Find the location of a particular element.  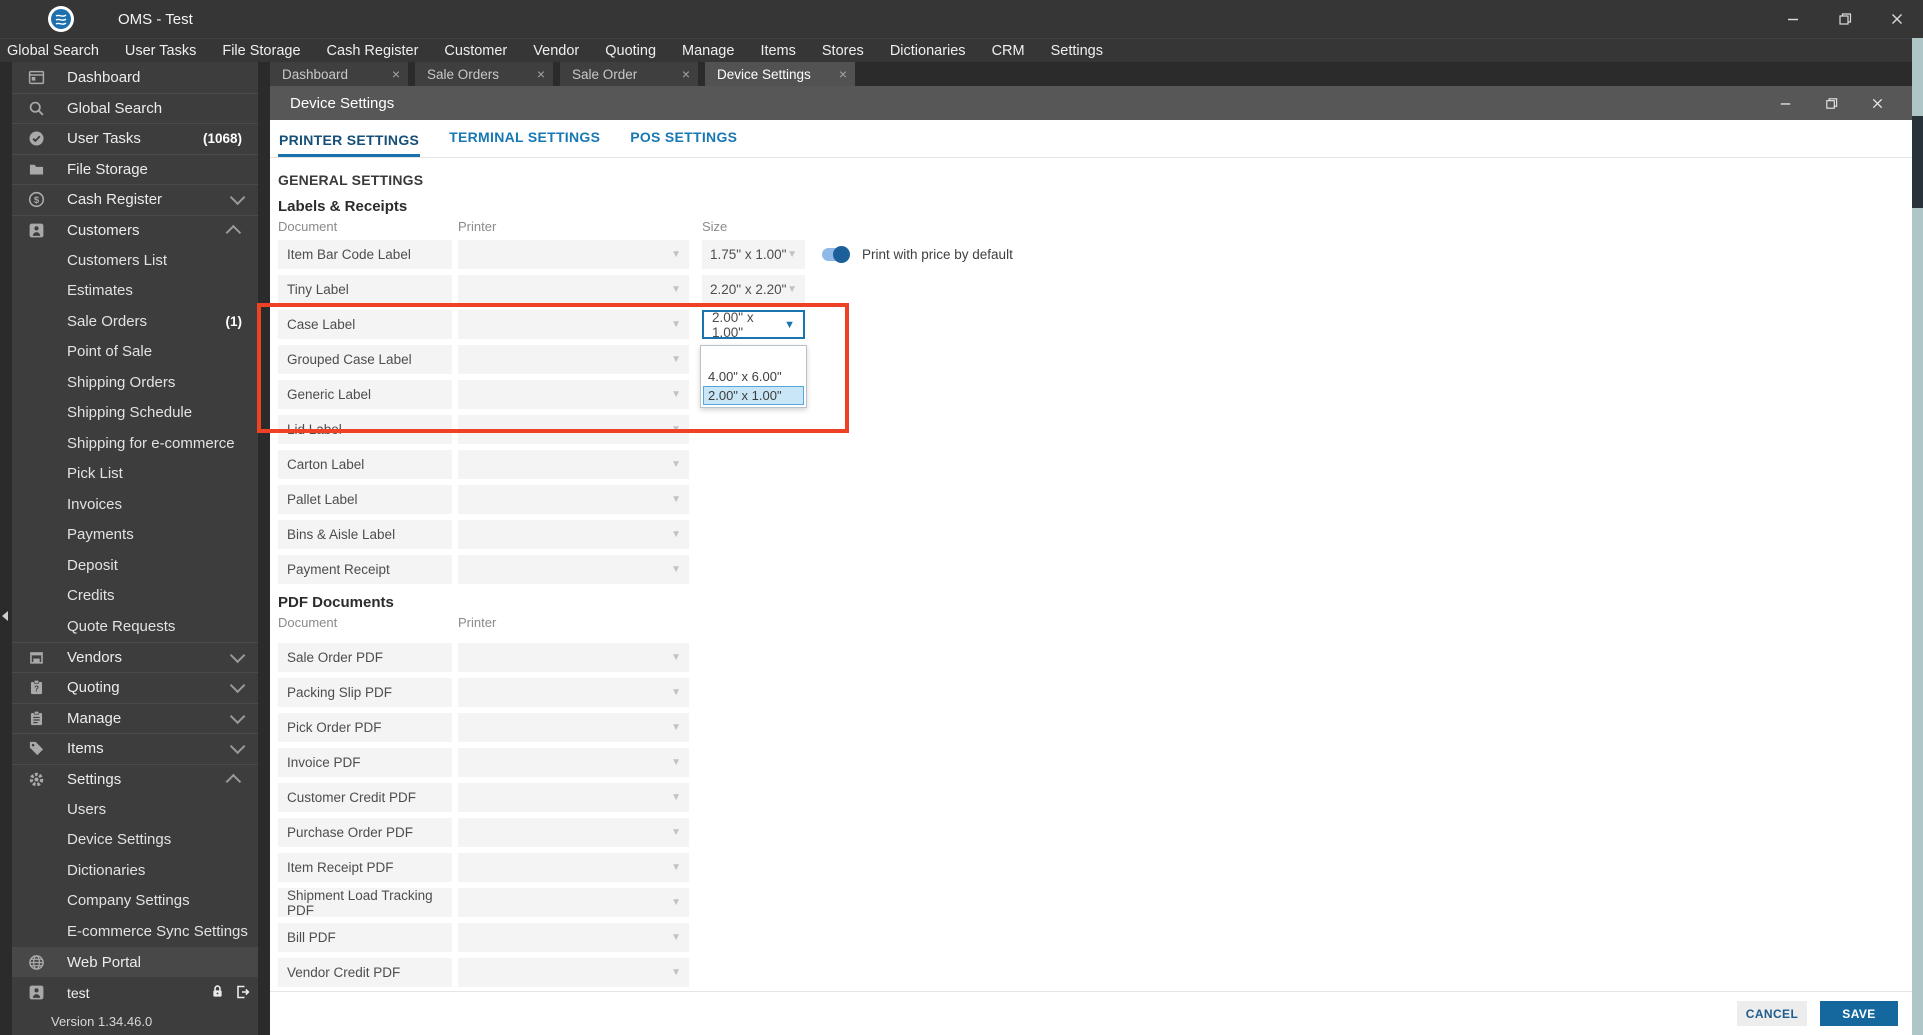

sidebar-item-invoices: Invoices is located at coordinates (135, 504).